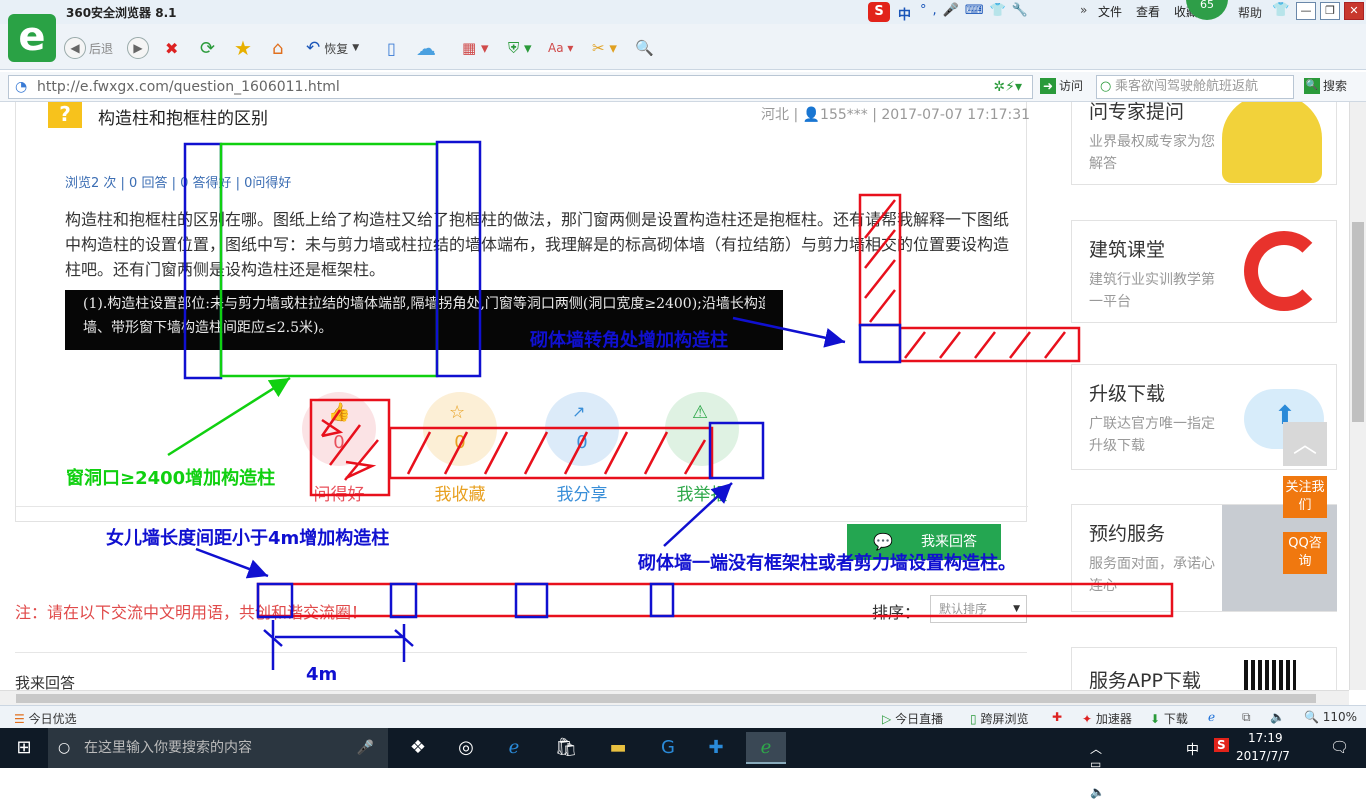 The image size is (1366, 799). What do you see at coordinates (827, 563) in the screenshot?
I see `annotation-wall-end-label: 砌体墙一端没有框架柱或者剪力墙设置构造柱。` at bounding box center [827, 563].